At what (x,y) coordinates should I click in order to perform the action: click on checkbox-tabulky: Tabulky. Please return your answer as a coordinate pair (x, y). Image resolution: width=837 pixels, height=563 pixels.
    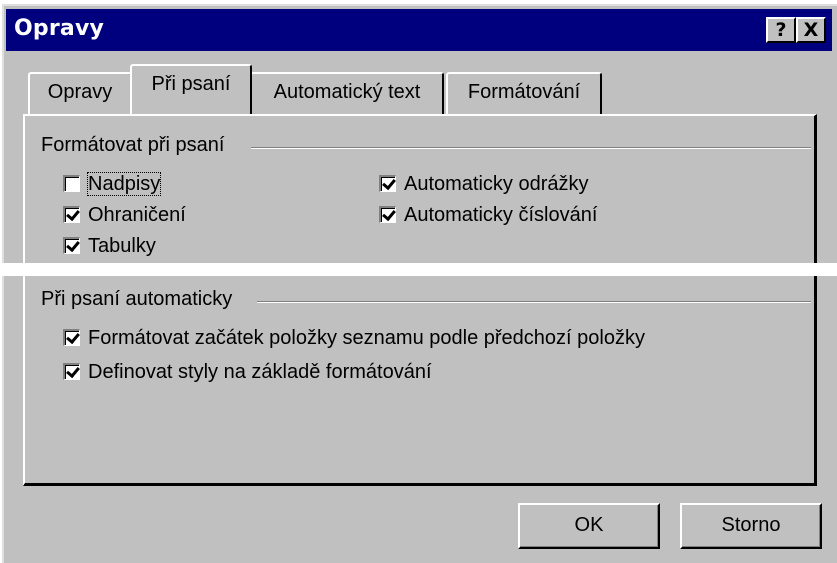
    Looking at the image, I should click on (109, 246).